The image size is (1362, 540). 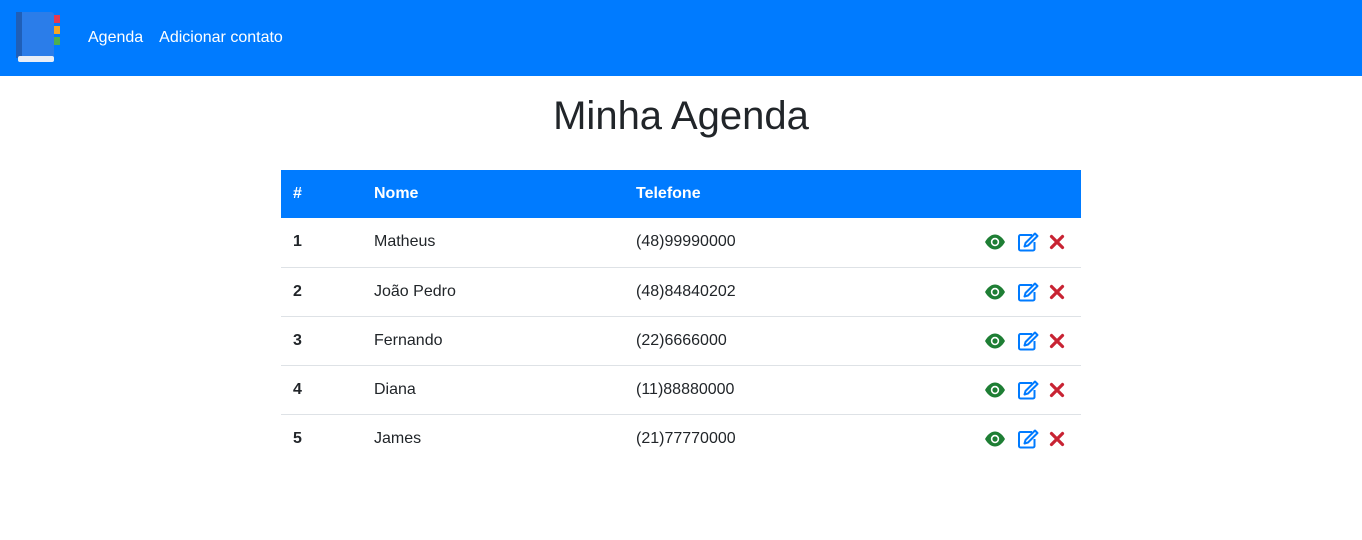 What do you see at coordinates (40, 38) in the screenshot?
I see `address-book-icon` at bounding box center [40, 38].